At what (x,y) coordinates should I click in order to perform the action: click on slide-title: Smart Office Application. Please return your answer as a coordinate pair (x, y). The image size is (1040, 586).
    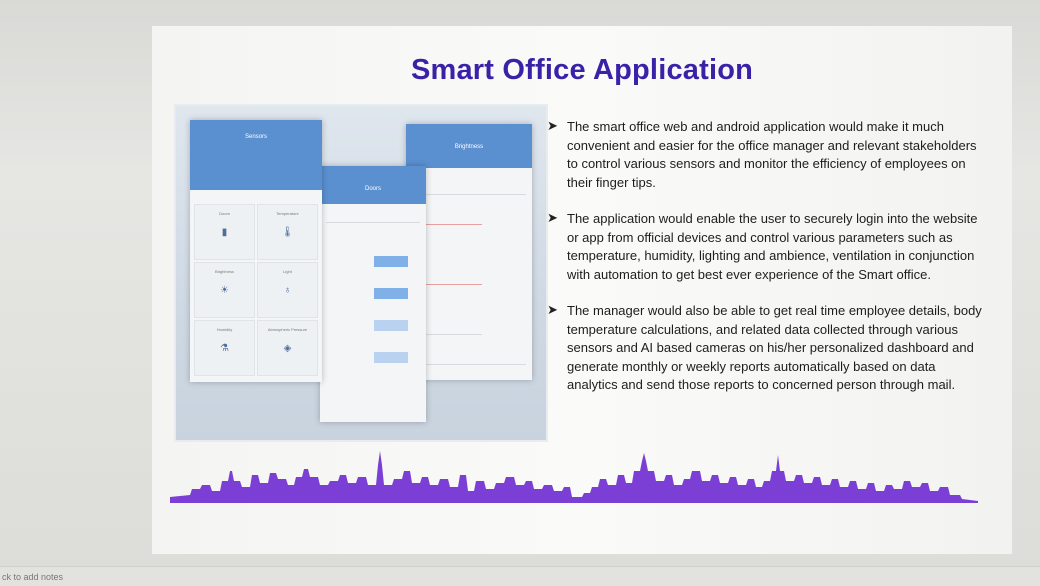
    Looking at the image, I should click on (582, 70).